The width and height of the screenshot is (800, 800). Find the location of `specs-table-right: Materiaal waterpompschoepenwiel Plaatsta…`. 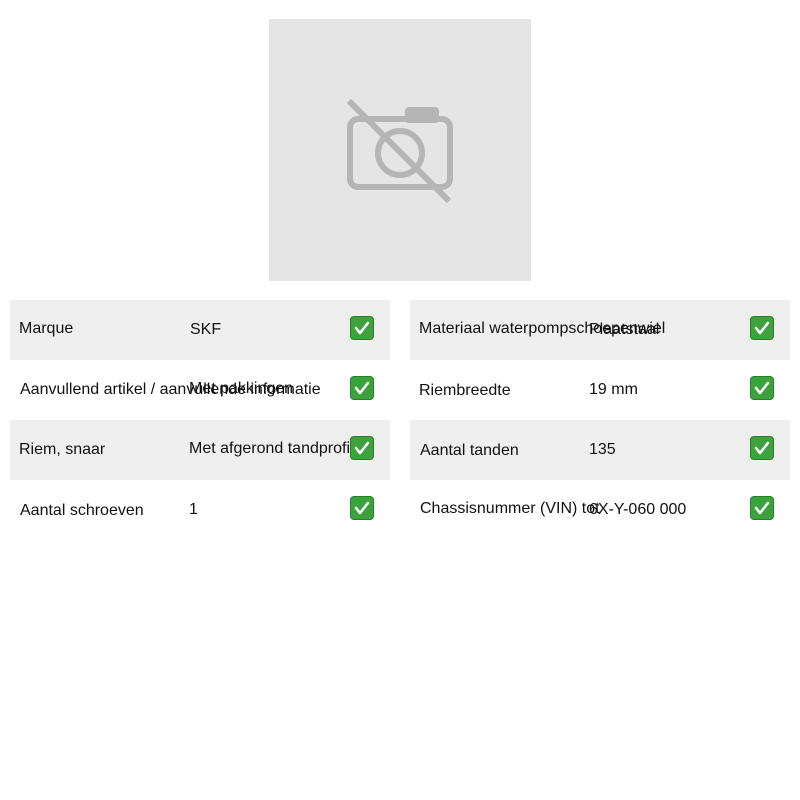

specs-table-right: Materiaal waterpompschoepenwiel Plaatsta… is located at coordinates (600, 420).